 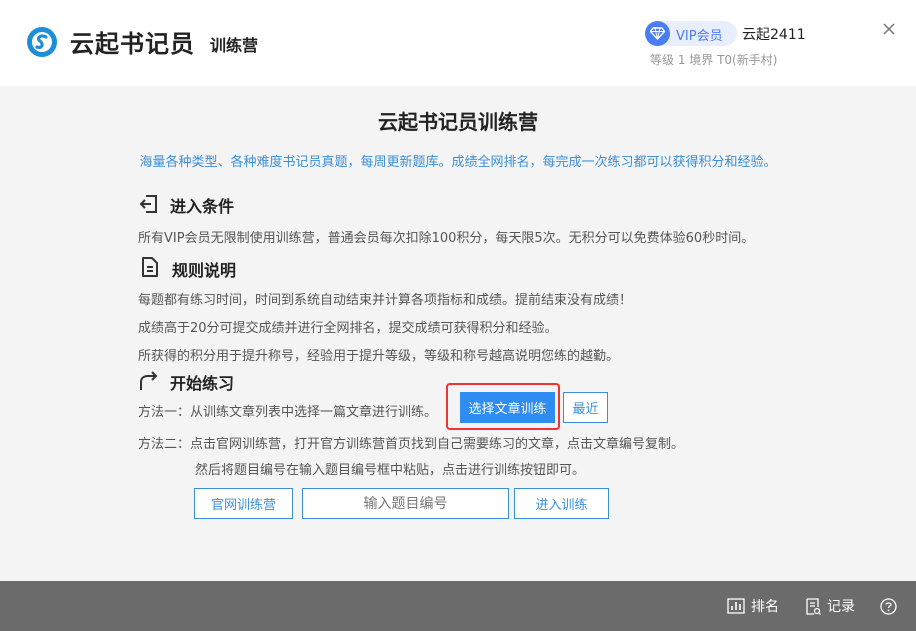 I want to click on record-button: 记录, so click(x=830, y=606).